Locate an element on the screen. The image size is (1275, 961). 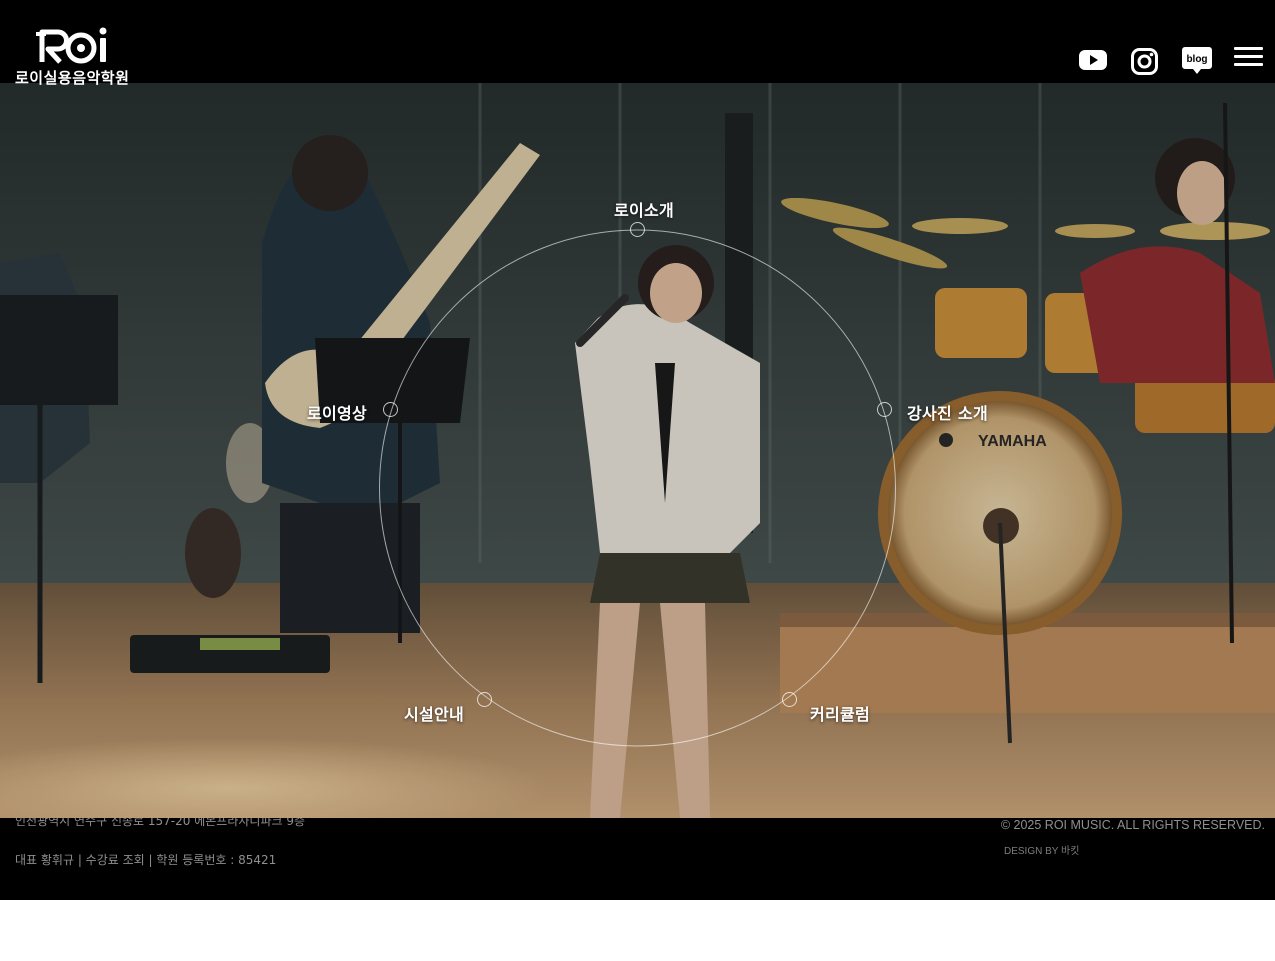
blog-icon: blog is located at coordinates (1197, 60).